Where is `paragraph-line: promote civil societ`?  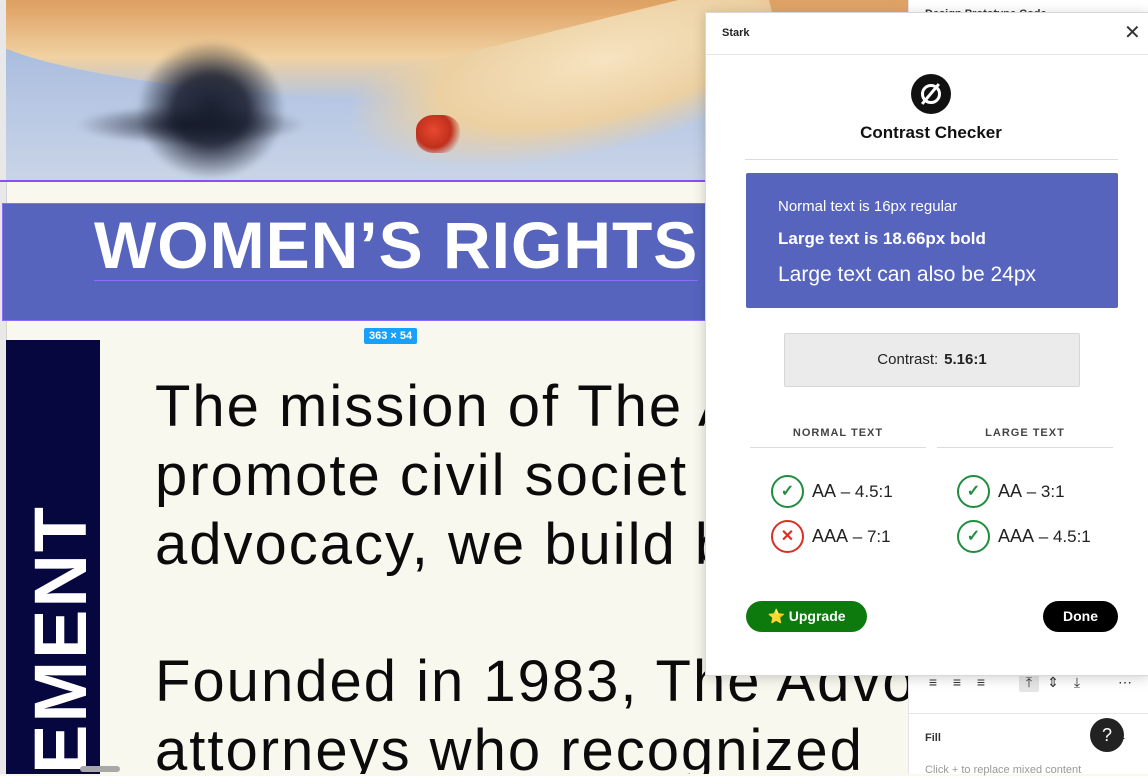 paragraph-line: promote civil societ is located at coordinates (421, 475).